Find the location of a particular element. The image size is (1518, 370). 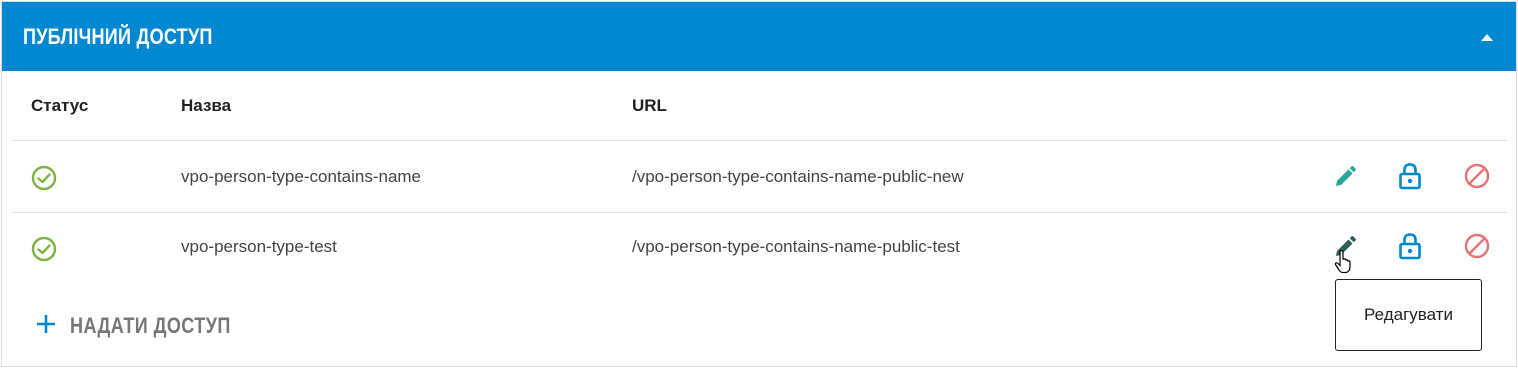

hand-cursor-icon is located at coordinates (1344, 261).